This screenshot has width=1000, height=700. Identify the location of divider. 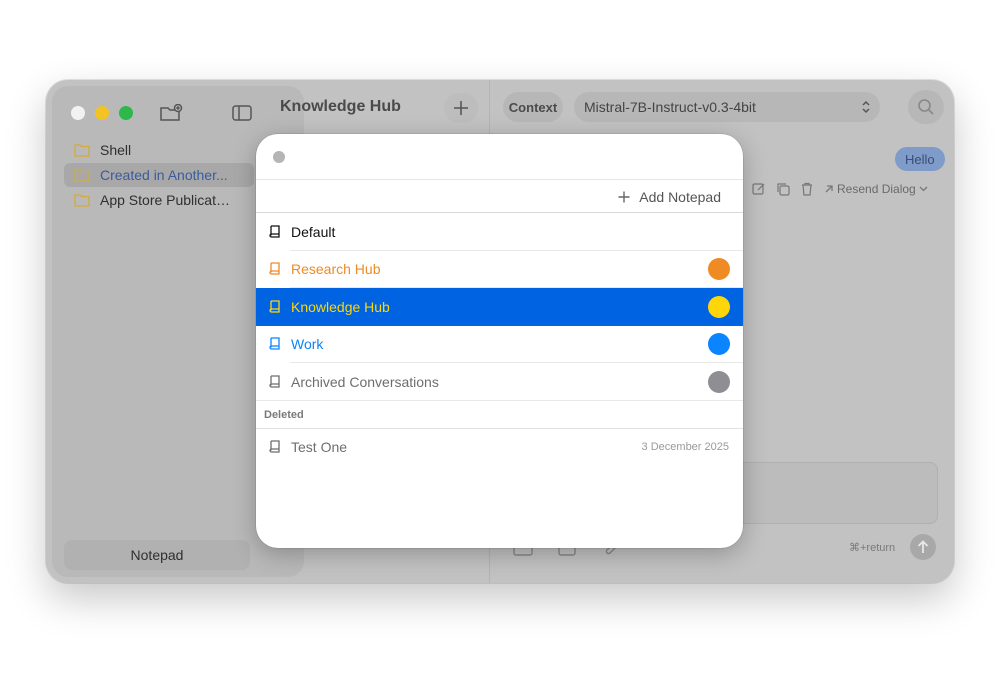
(499, 179).